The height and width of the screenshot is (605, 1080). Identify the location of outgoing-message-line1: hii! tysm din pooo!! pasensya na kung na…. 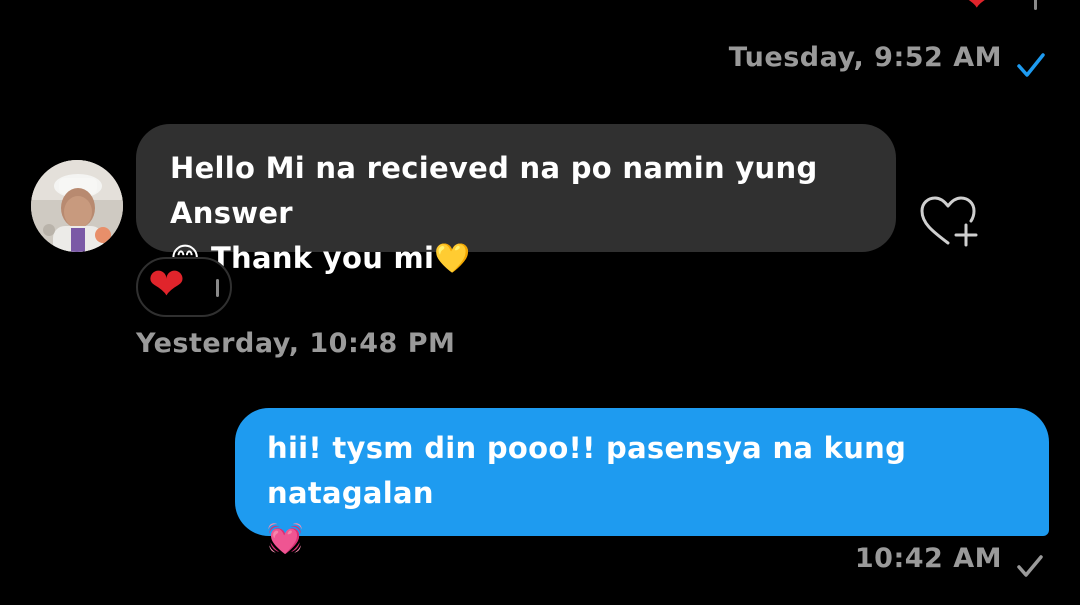
(587, 470).